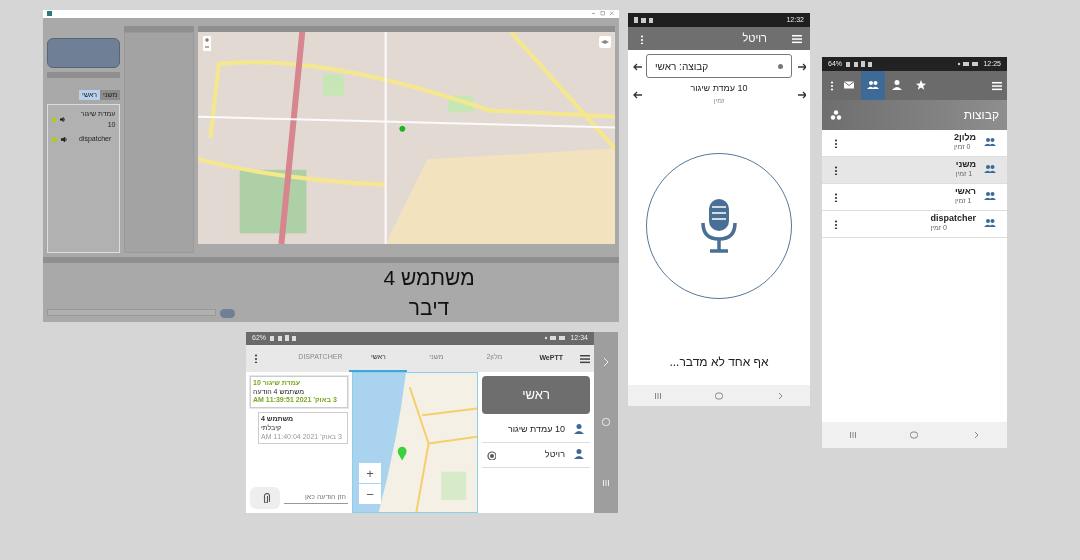 Image resolution: width=1080 pixels, height=560 pixels. What do you see at coordinates (429, 307) in the screenshot?
I see `talk-status: דיבר` at bounding box center [429, 307].